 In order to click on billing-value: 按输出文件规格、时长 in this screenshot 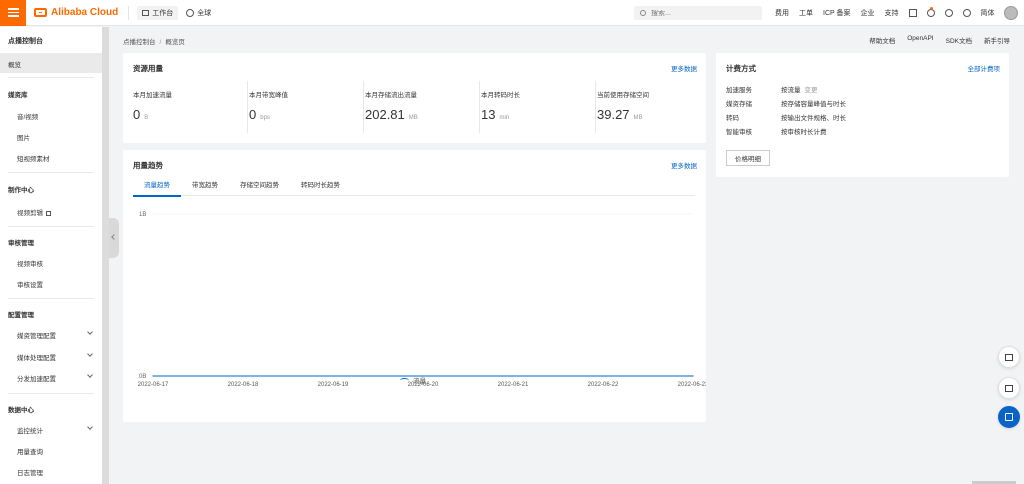, I will do `click(813, 118)`.